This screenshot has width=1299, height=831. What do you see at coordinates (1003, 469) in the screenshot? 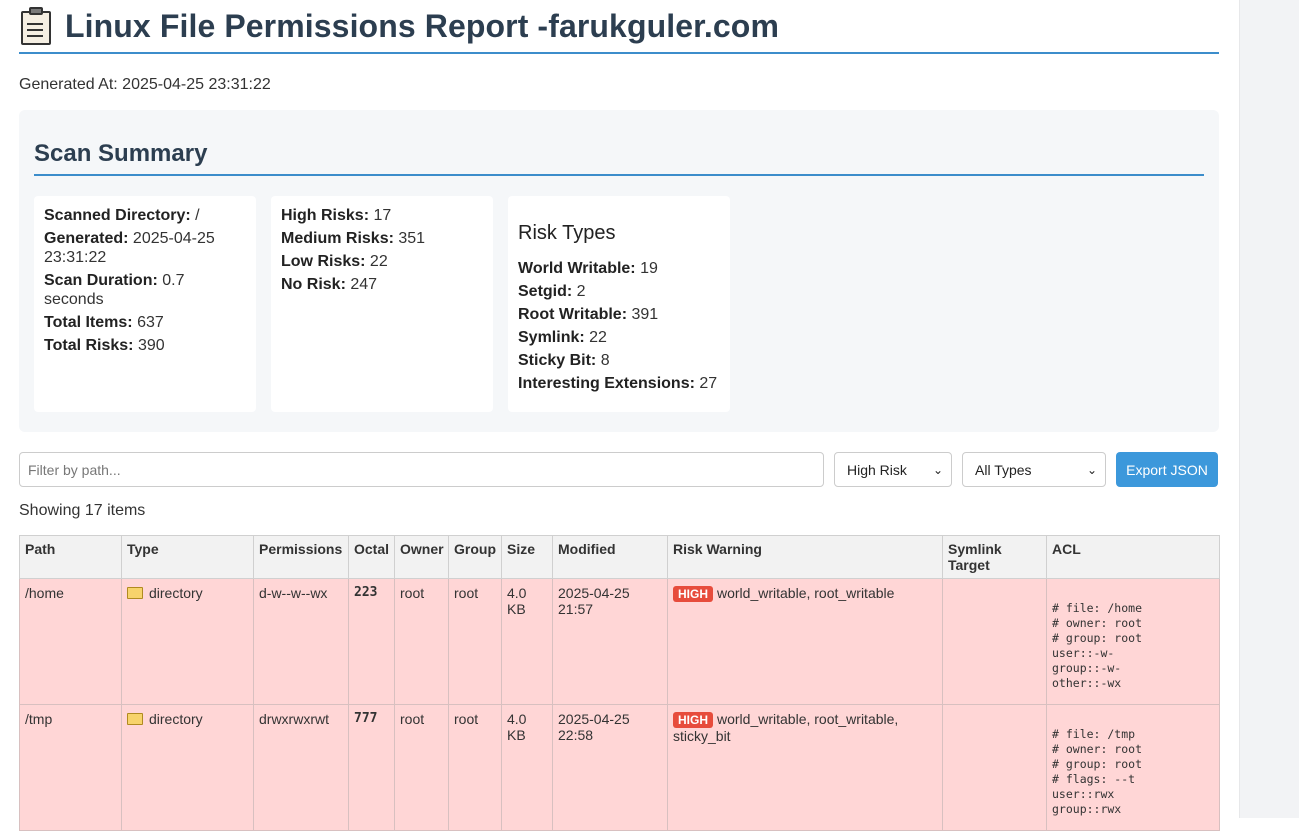
I see `type-selected: All Types` at bounding box center [1003, 469].